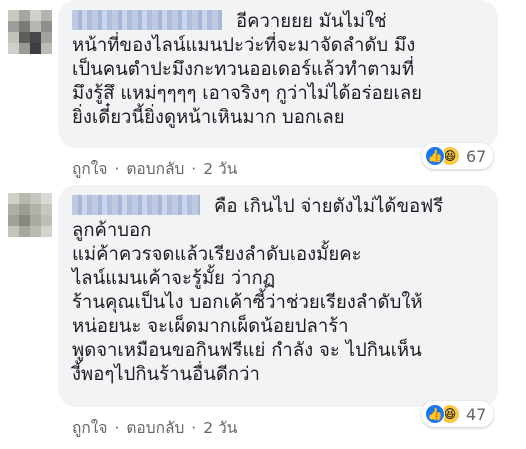 Image resolution: width=526 pixels, height=449 pixels. What do you see at coordinates (458, 414) in the screenshot?
I see `reaction-summary: 👍 😆 47` at bounding box center [458, 414].